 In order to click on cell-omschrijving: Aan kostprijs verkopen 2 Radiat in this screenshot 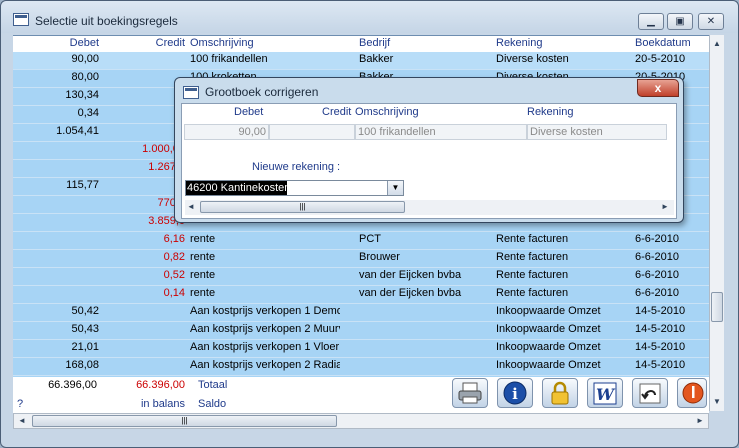, I will do `click(265, 365)`.